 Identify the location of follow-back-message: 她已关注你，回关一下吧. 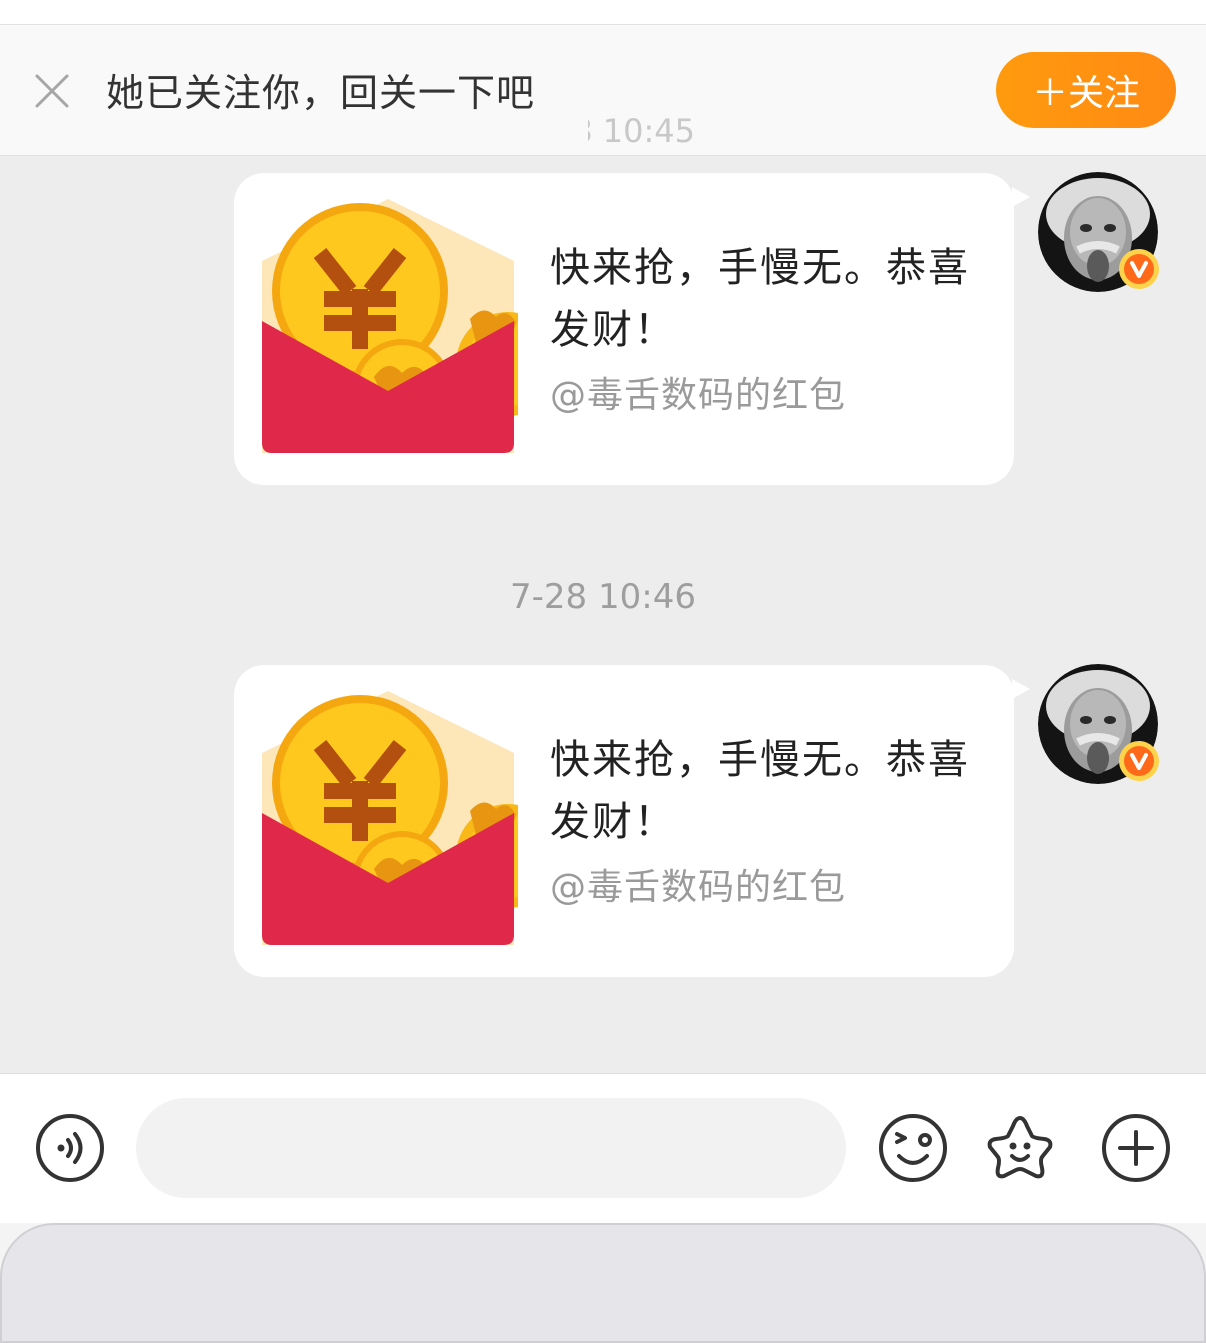
(321, 93).